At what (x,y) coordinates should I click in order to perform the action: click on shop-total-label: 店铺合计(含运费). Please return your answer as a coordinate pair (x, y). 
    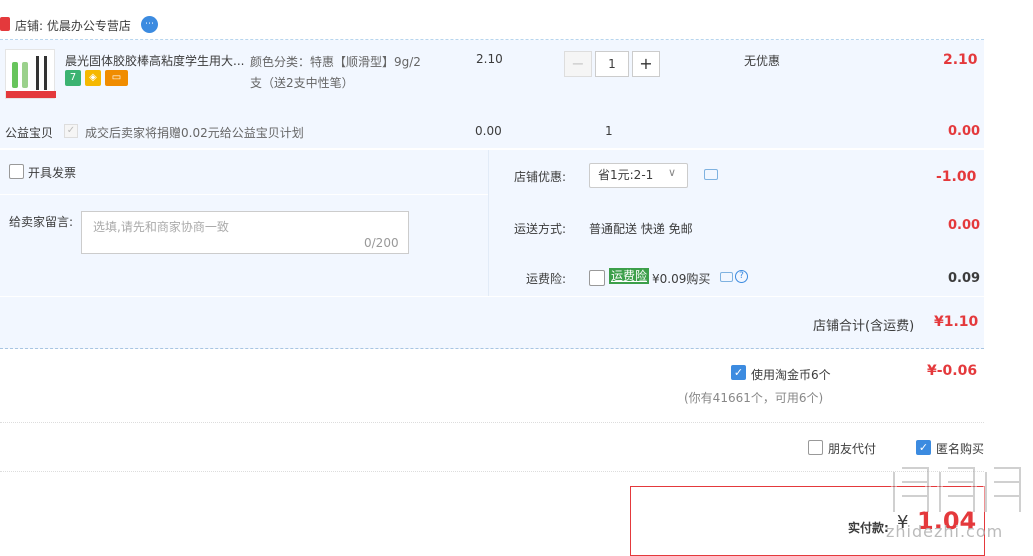
    Looking at the image, I should click on (864, 326).